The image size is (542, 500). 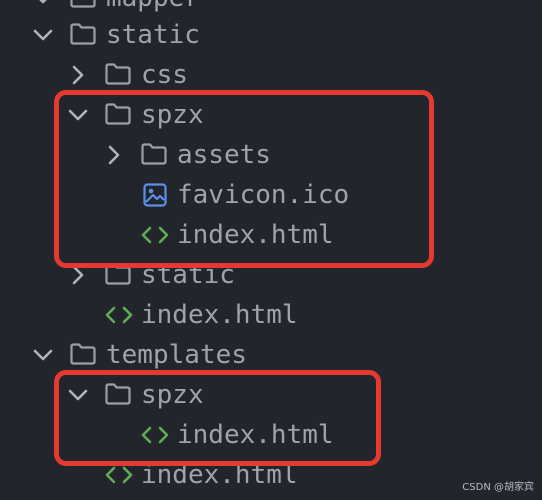 I want to click on tree-item-static: static, so click(x=271, y=35).